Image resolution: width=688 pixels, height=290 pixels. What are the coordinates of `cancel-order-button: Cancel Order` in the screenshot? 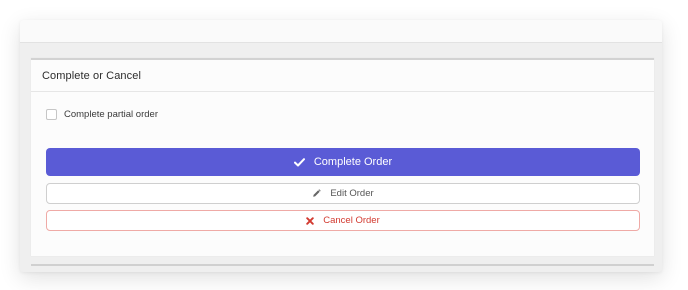 It's located at (343, 220).